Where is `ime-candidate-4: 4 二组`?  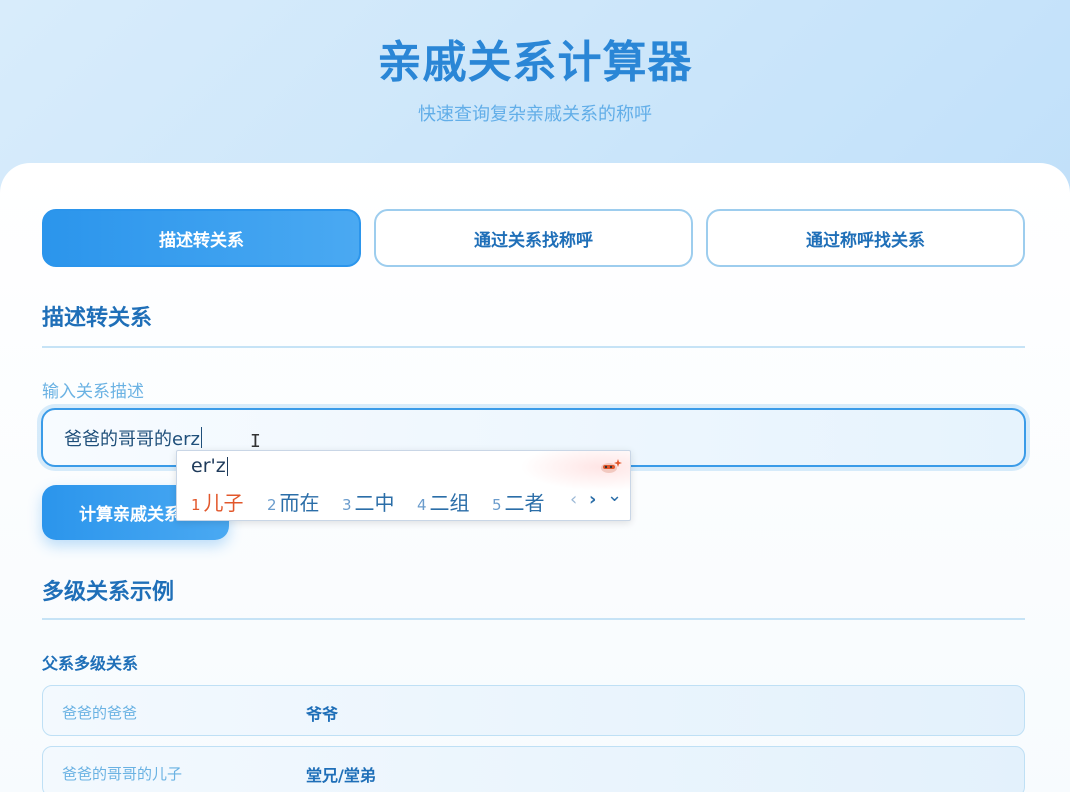 ime-candidate-4: 4 二组 is located at coordinates (443, 501).